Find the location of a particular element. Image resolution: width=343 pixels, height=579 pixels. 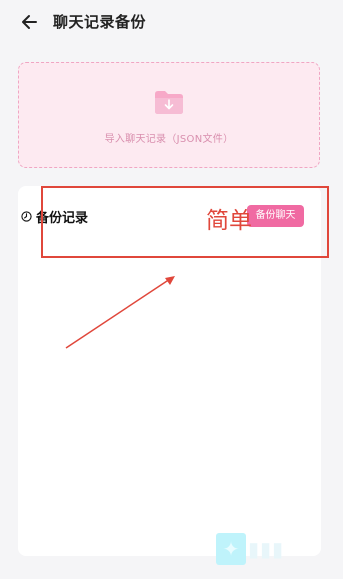

page-title: 聊天记录备份 is located at coordinates (100, 22).